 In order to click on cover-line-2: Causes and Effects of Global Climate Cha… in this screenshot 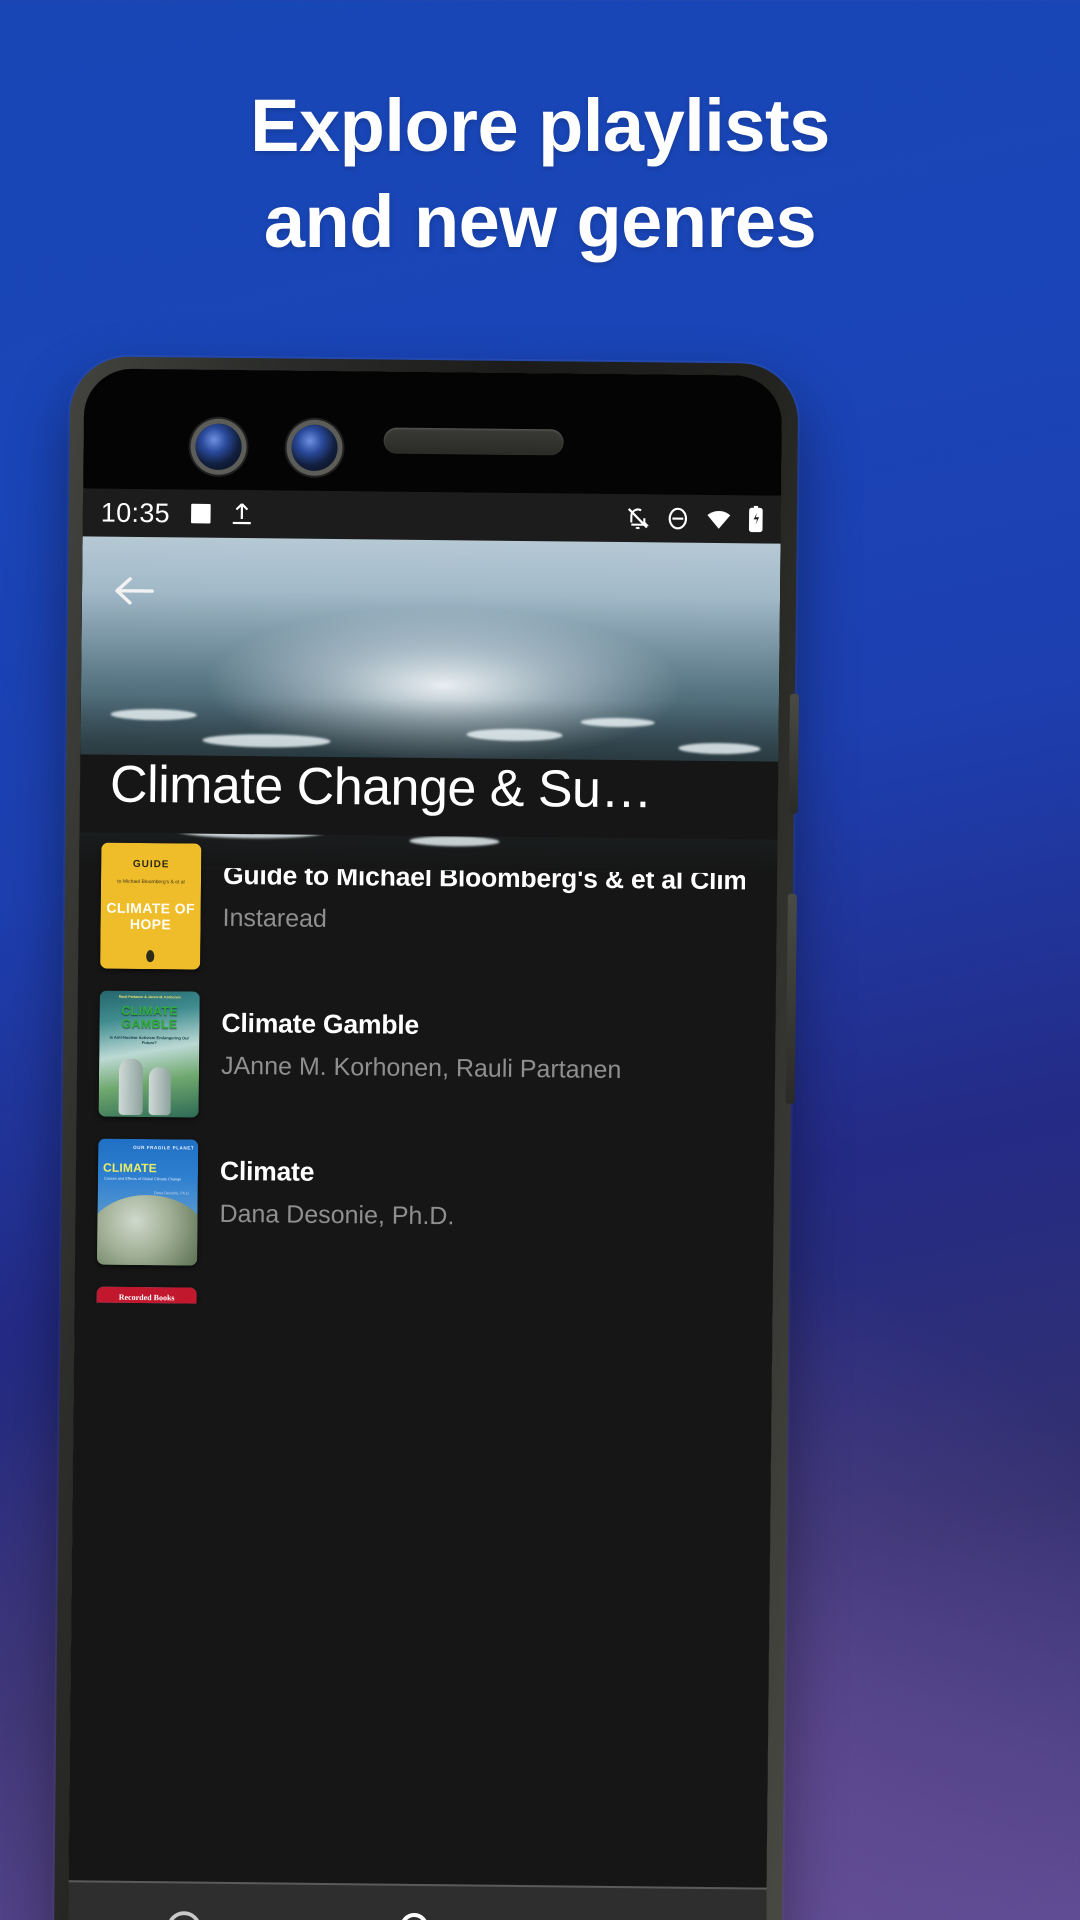, I will do `click(142, 1179)`.